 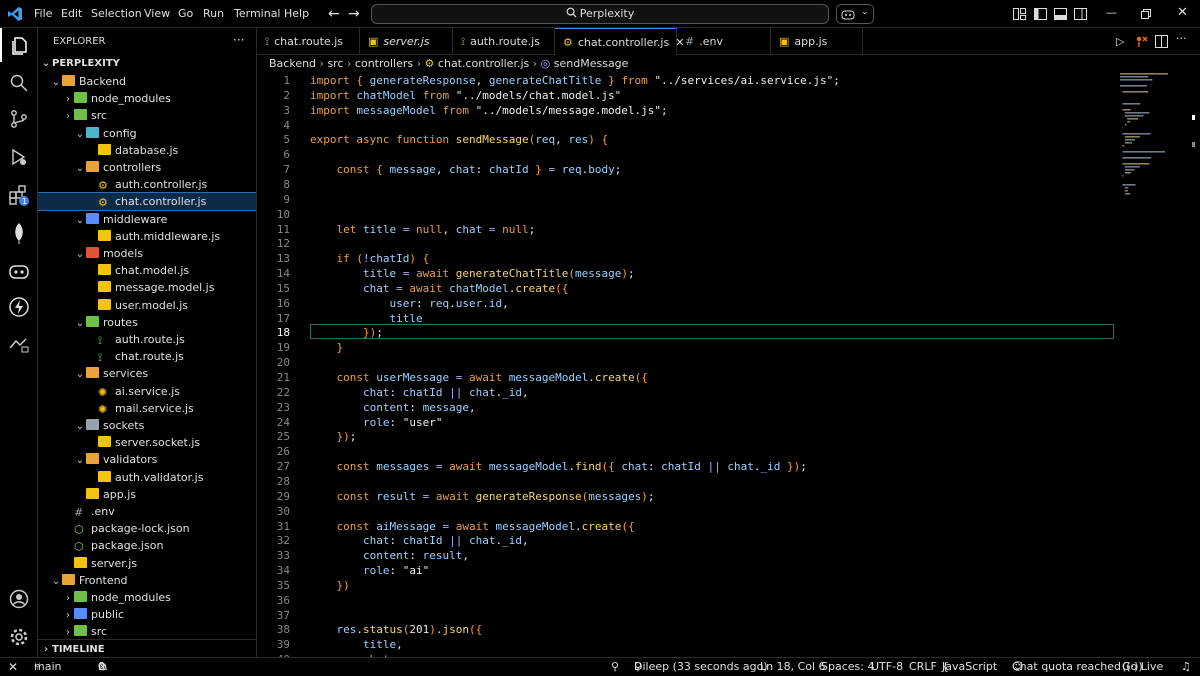 What do you see at coordinates (147, 202) in the screenshot?
I see `tree-item: ⚙ chat.controller.js` at bounding box center [147, 202].